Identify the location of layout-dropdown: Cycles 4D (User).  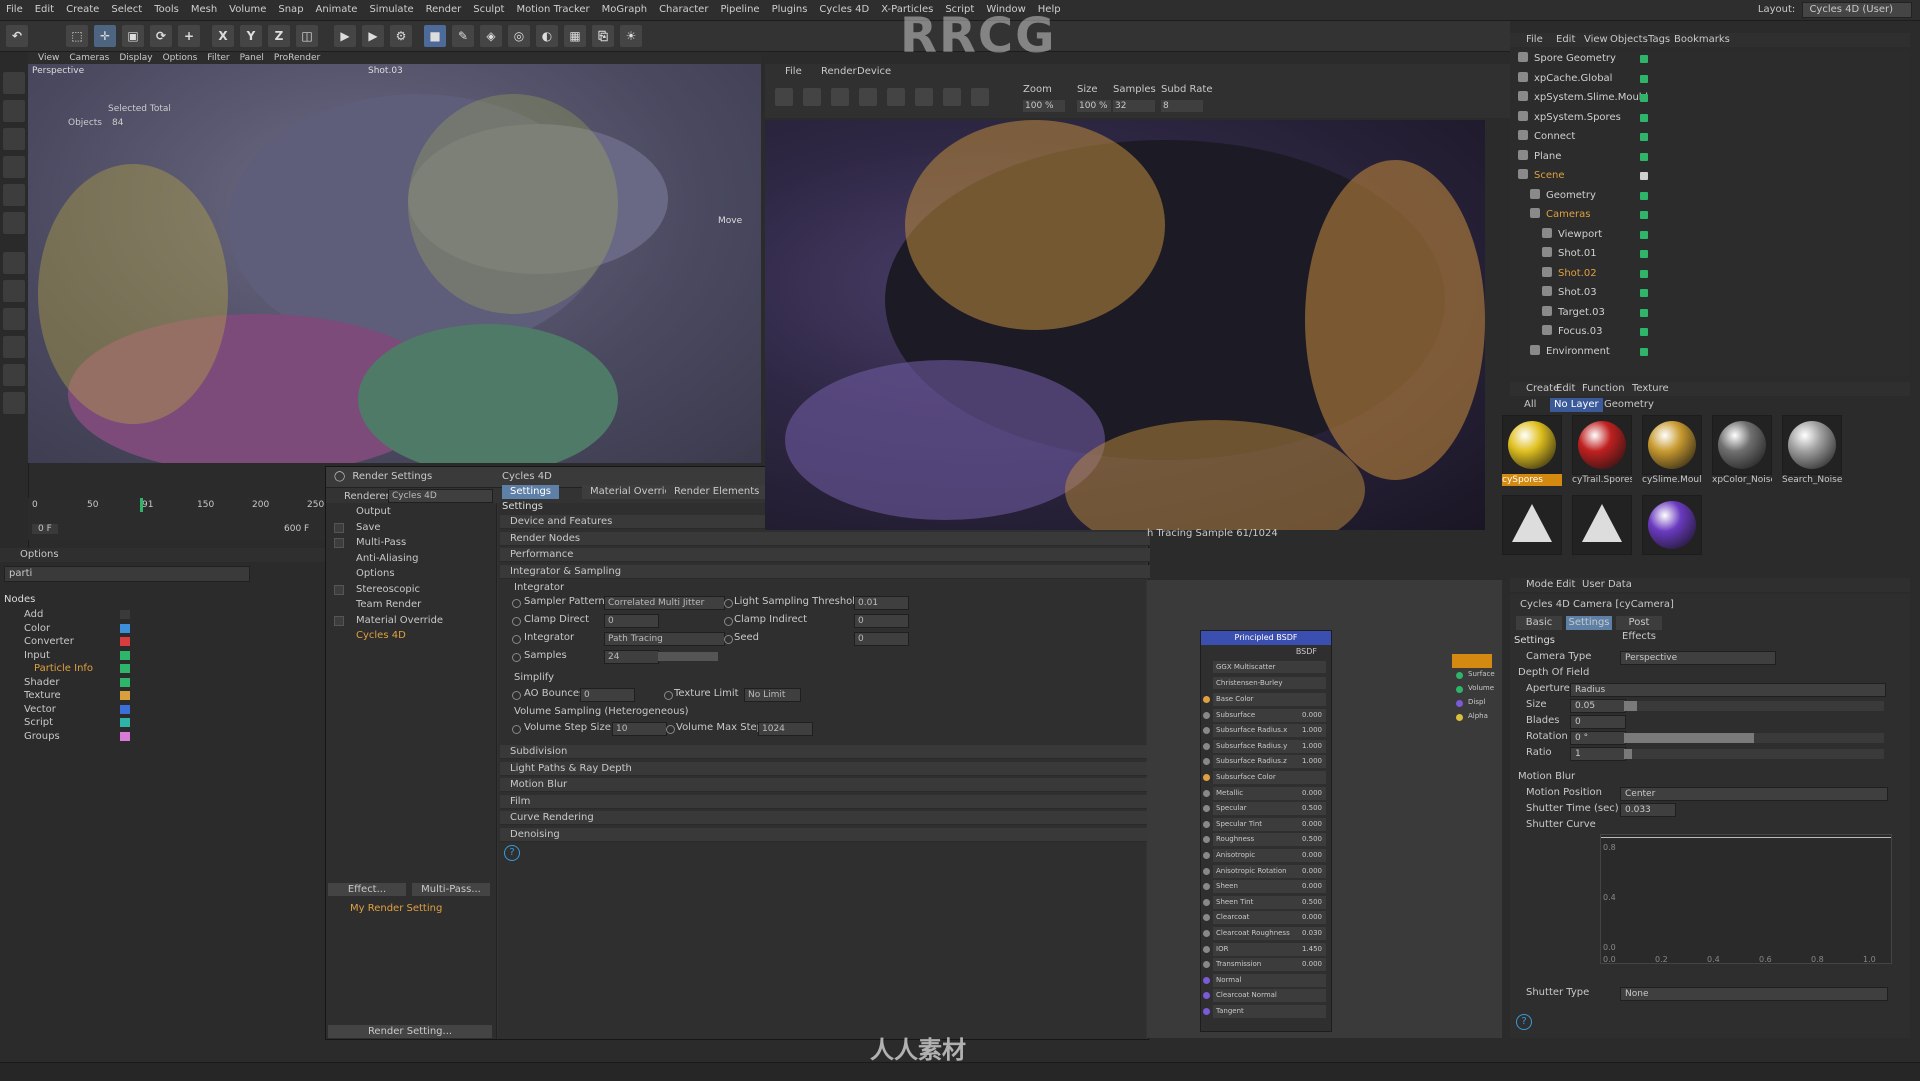
(1857, 10).